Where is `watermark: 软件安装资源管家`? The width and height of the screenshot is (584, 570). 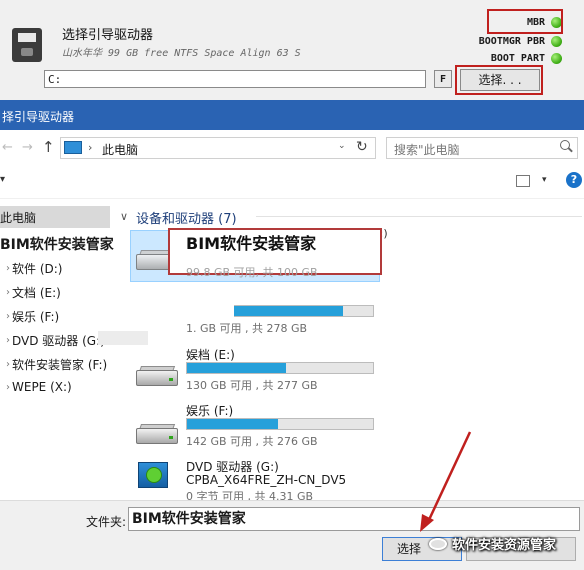 watermark: 软件安装资源管家 is located at coordinates (488, 543).